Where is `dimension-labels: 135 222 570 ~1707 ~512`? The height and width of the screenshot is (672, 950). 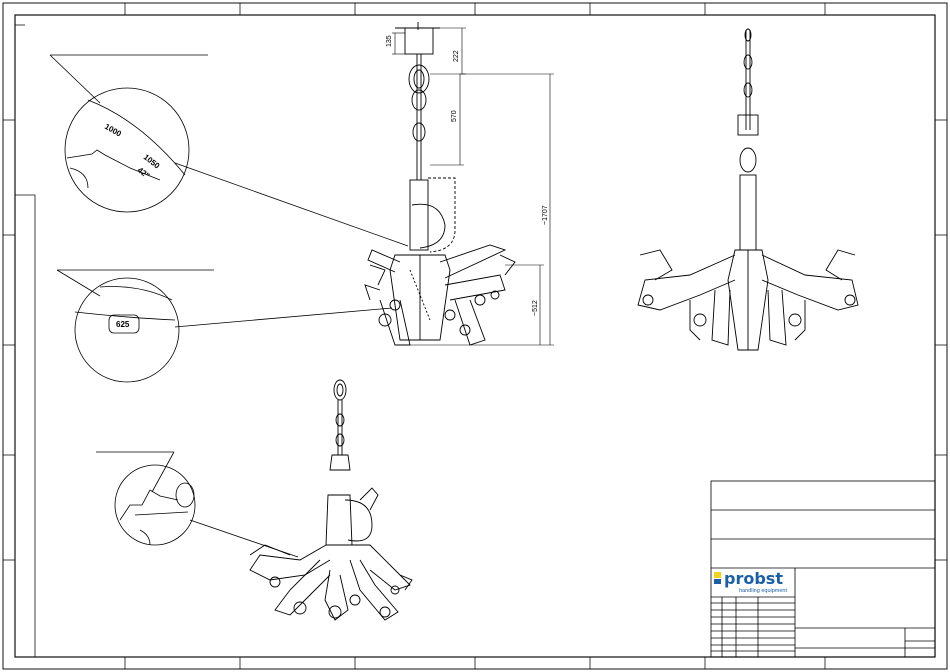 dimension-labels: 135 222 570 ~1707 ~512 is located at coordinates (467, 175).